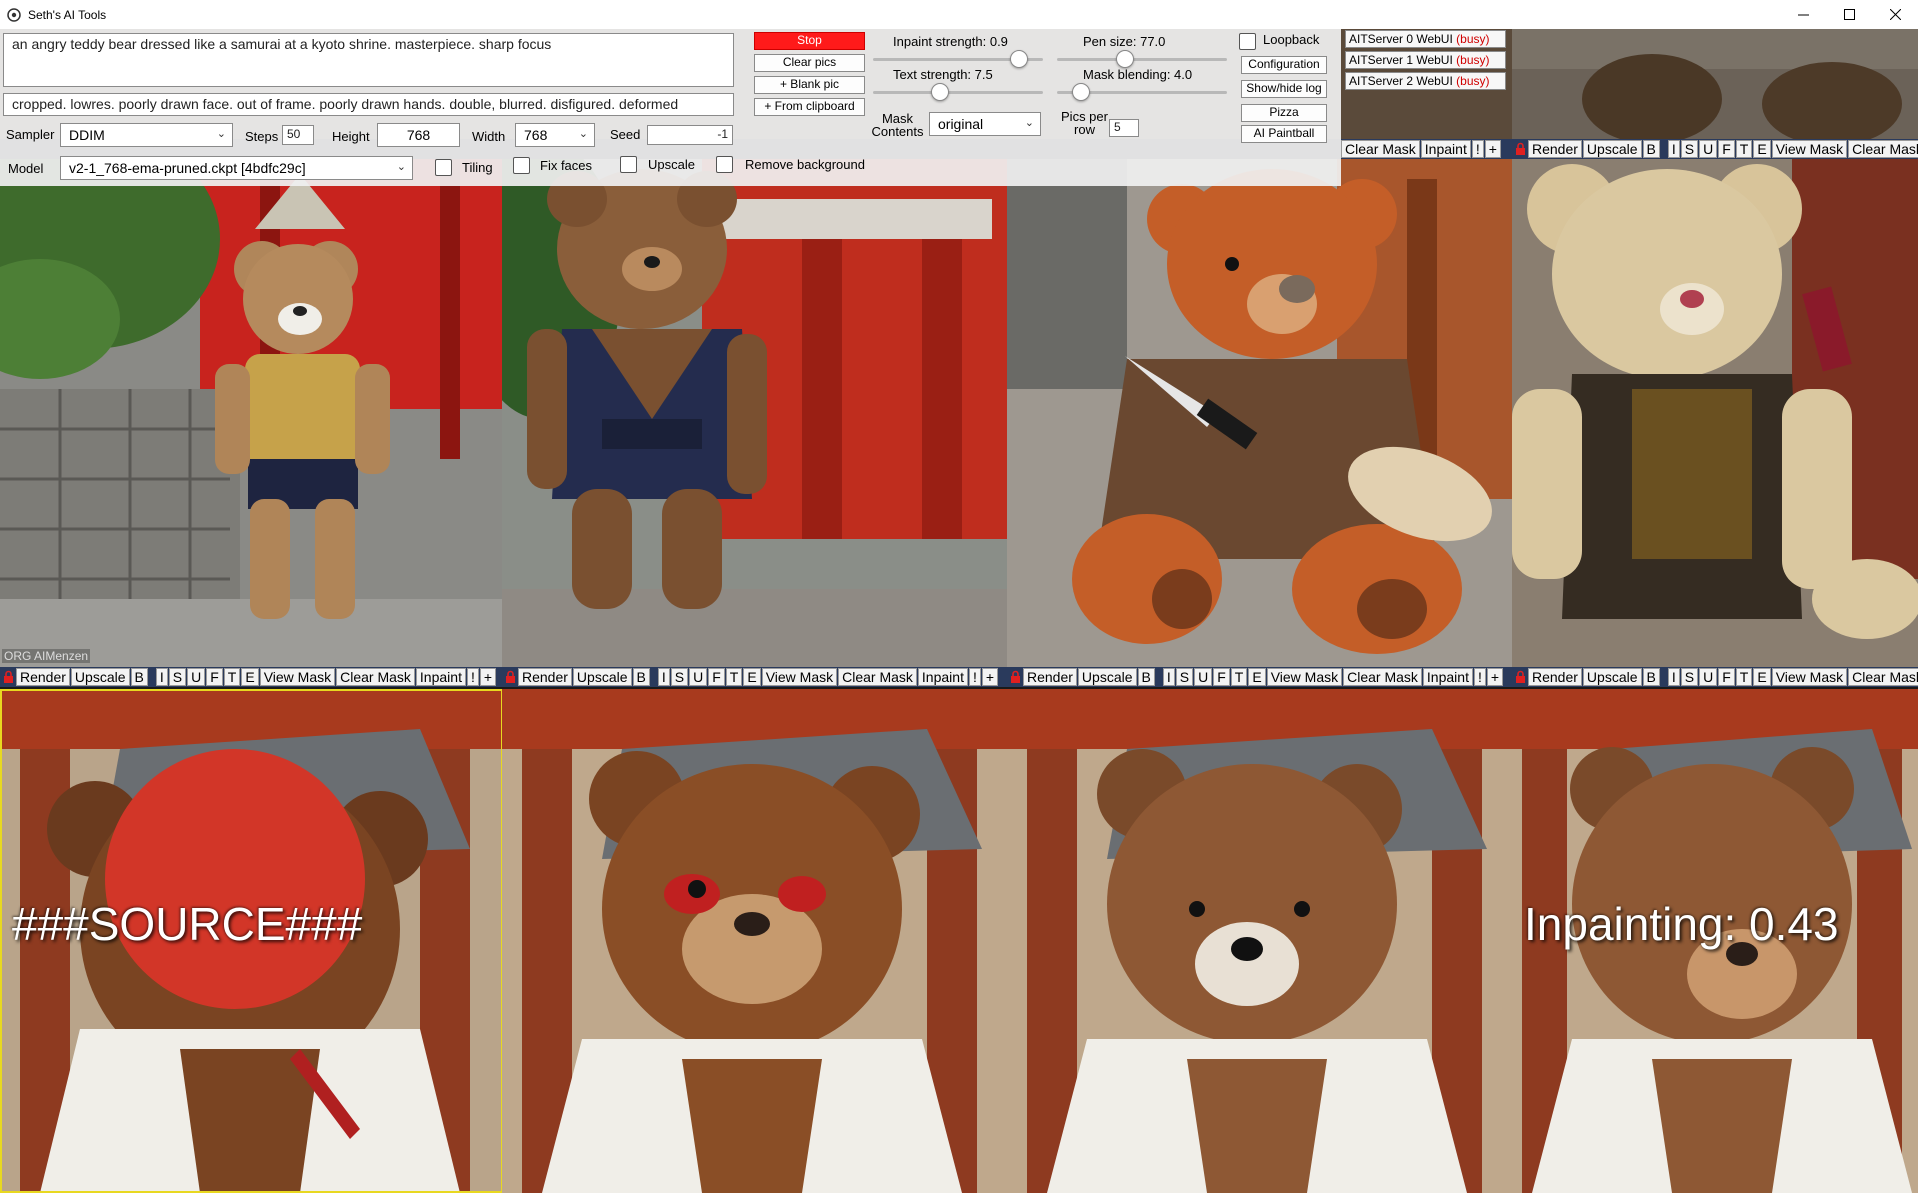 The image size is (1918, 1193). What do you see at coordinates (251, 941) in the screenshot?
I see `image-tile-source: ###SOURCE###` at bounding box center [251, 941].